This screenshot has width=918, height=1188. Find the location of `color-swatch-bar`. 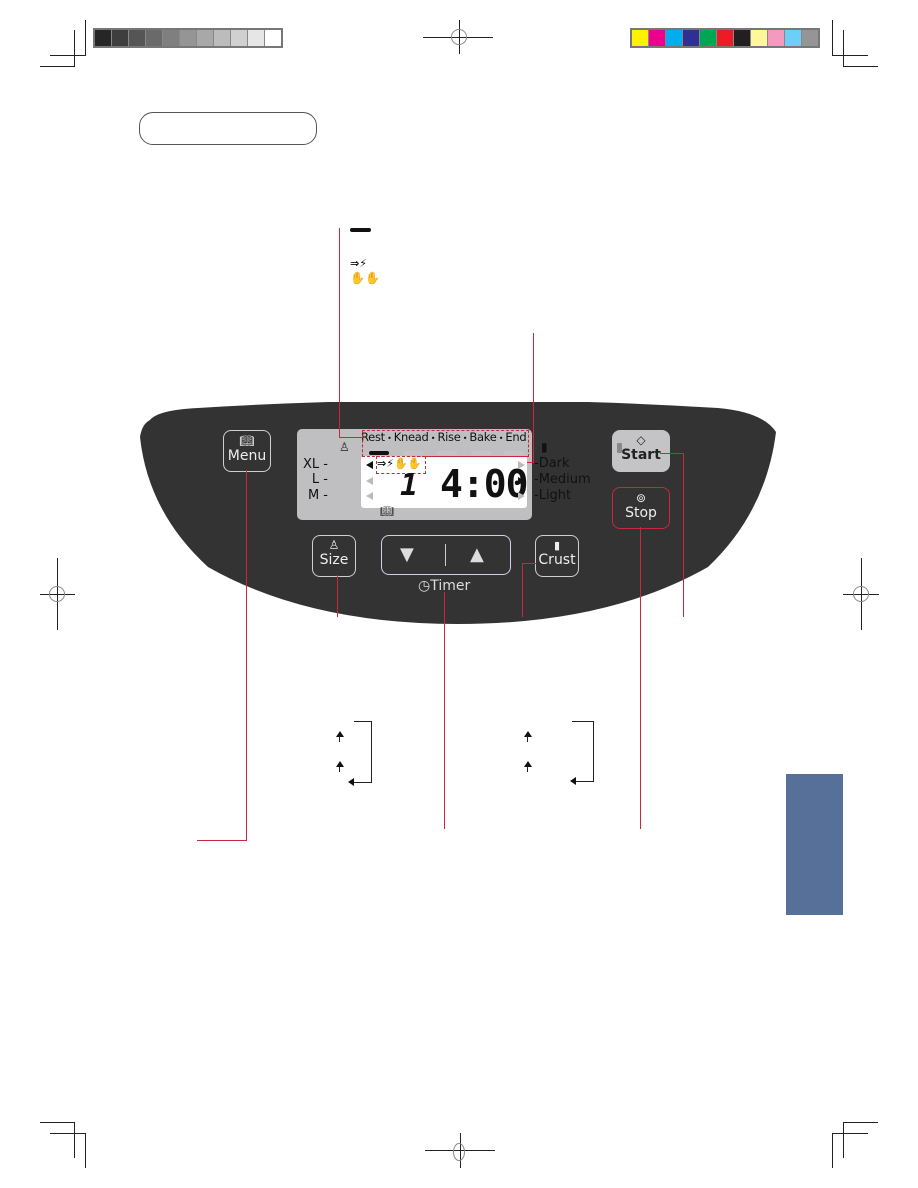

color-swatch-bar is located at coordinates (725, 38).